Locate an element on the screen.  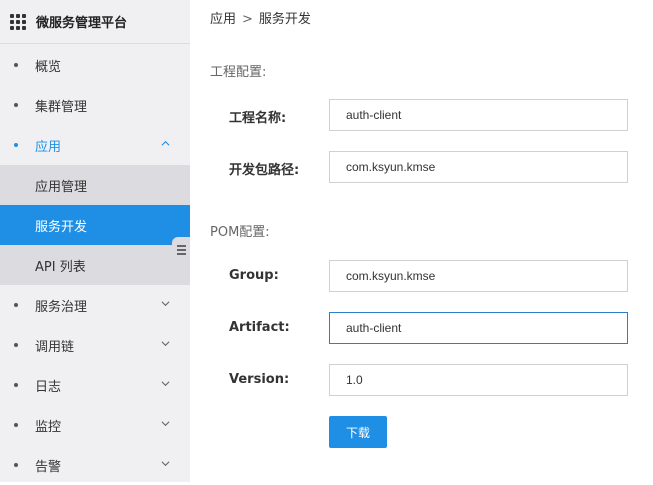
sidebar-item-overview: 概览 is located at coordinates (95, 65).